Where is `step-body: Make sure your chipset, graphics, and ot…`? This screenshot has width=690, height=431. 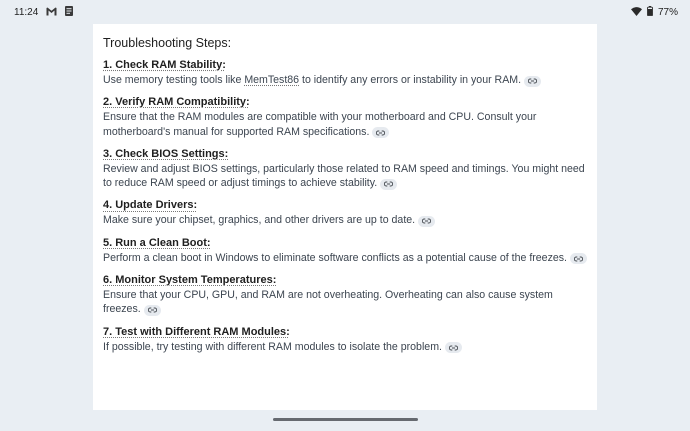
step-body: Make sure your chipset, graphics, and ot… is located at coordinates (345, 220).